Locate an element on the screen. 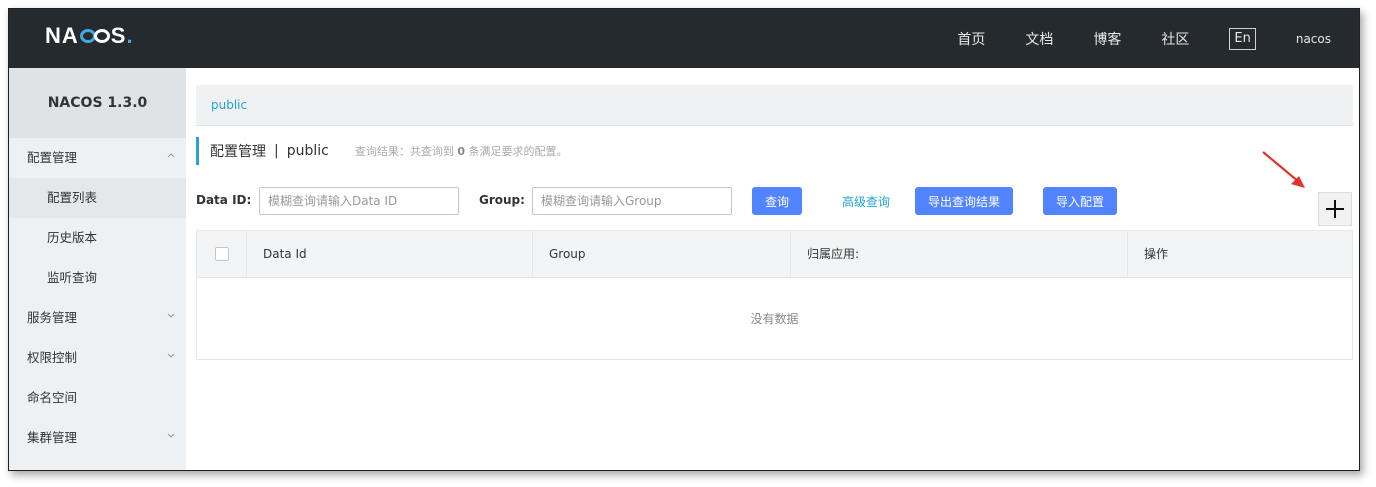 Image resolution: width=1376 pixels, height=487 pixels. sidebar-item-config-management: 配置管理 is located at coordinates (97, 158).